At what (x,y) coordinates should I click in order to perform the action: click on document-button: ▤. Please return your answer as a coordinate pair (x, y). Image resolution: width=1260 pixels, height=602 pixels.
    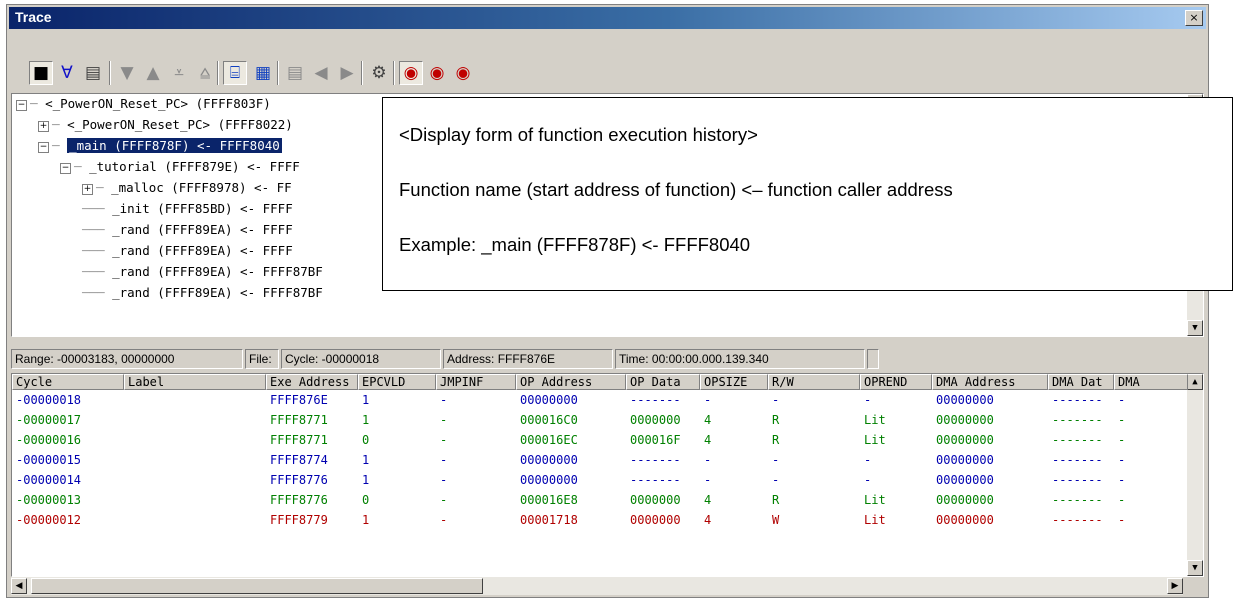
    Looking at the image, I should click on (93, 73).